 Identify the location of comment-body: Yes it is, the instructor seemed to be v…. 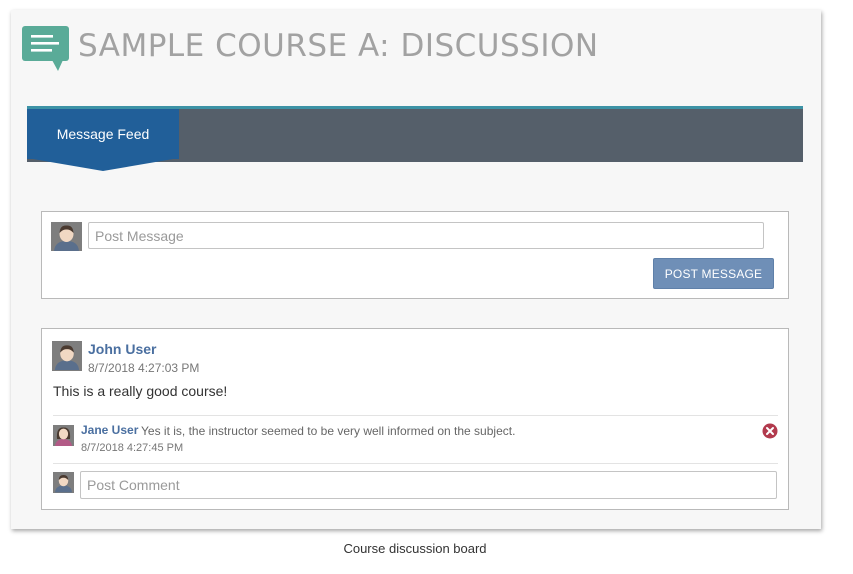
(328, 431).